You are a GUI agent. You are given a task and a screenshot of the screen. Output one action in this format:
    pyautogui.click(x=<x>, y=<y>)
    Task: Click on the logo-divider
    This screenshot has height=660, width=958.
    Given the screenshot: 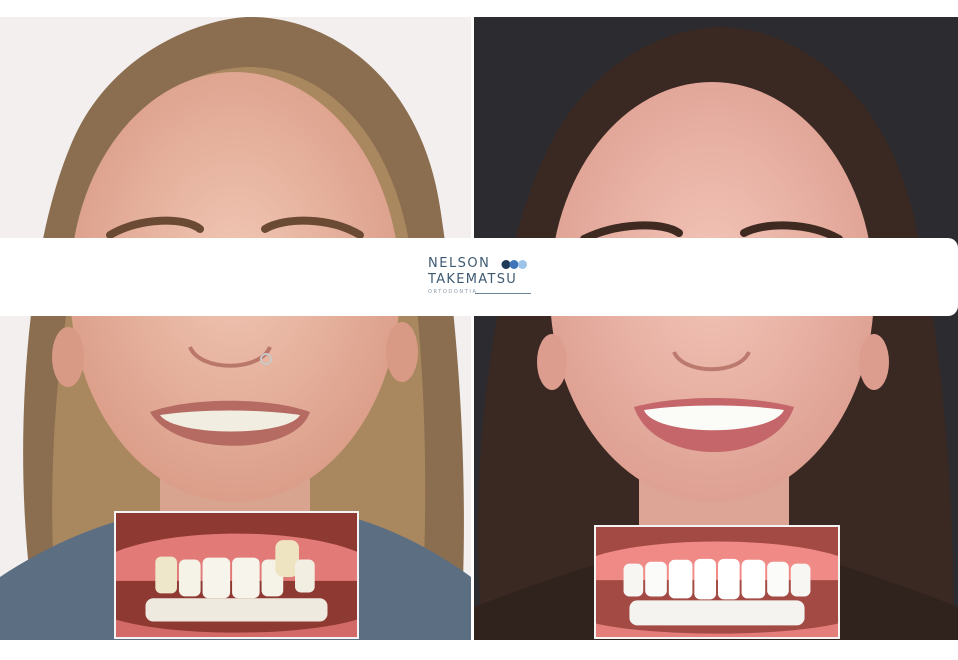 What is the action you would take?
    pyautogui.click(x=503, y=293)
    